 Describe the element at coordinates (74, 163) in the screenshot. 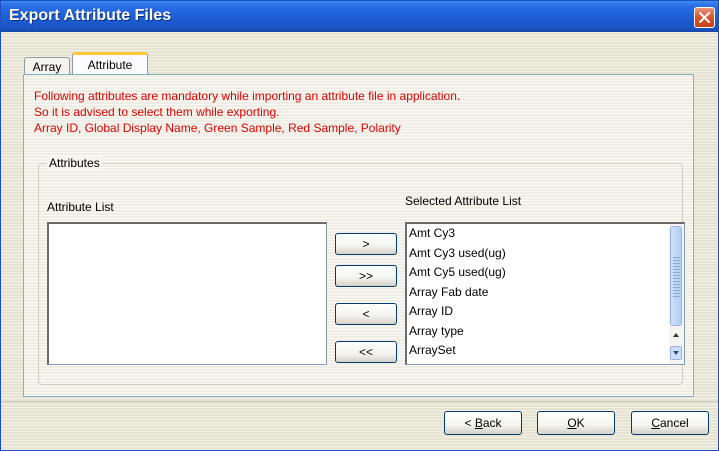

I see `attributes-group-label: Attributes` at that location.